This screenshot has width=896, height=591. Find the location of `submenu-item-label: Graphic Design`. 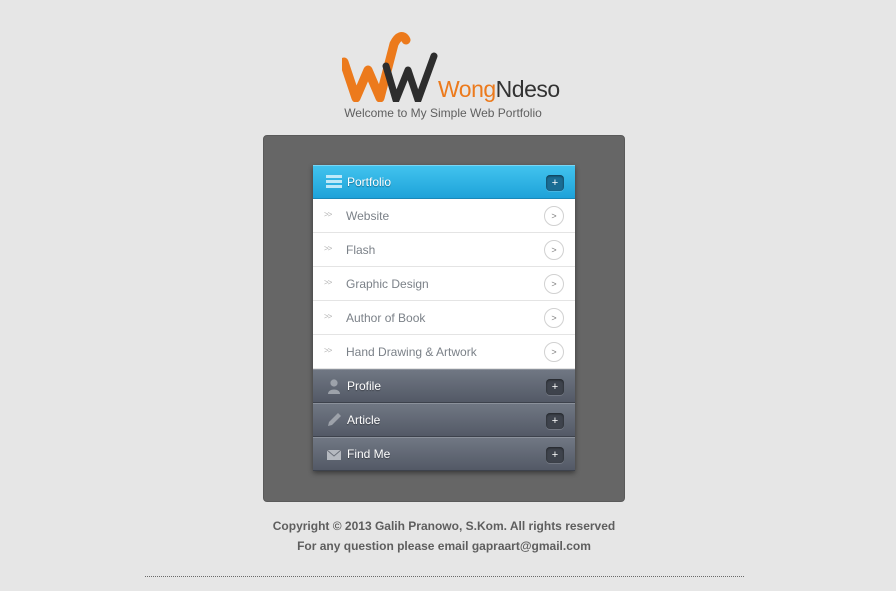

submenu-item-label: Graphic Design is located at coordinates (387, 284).